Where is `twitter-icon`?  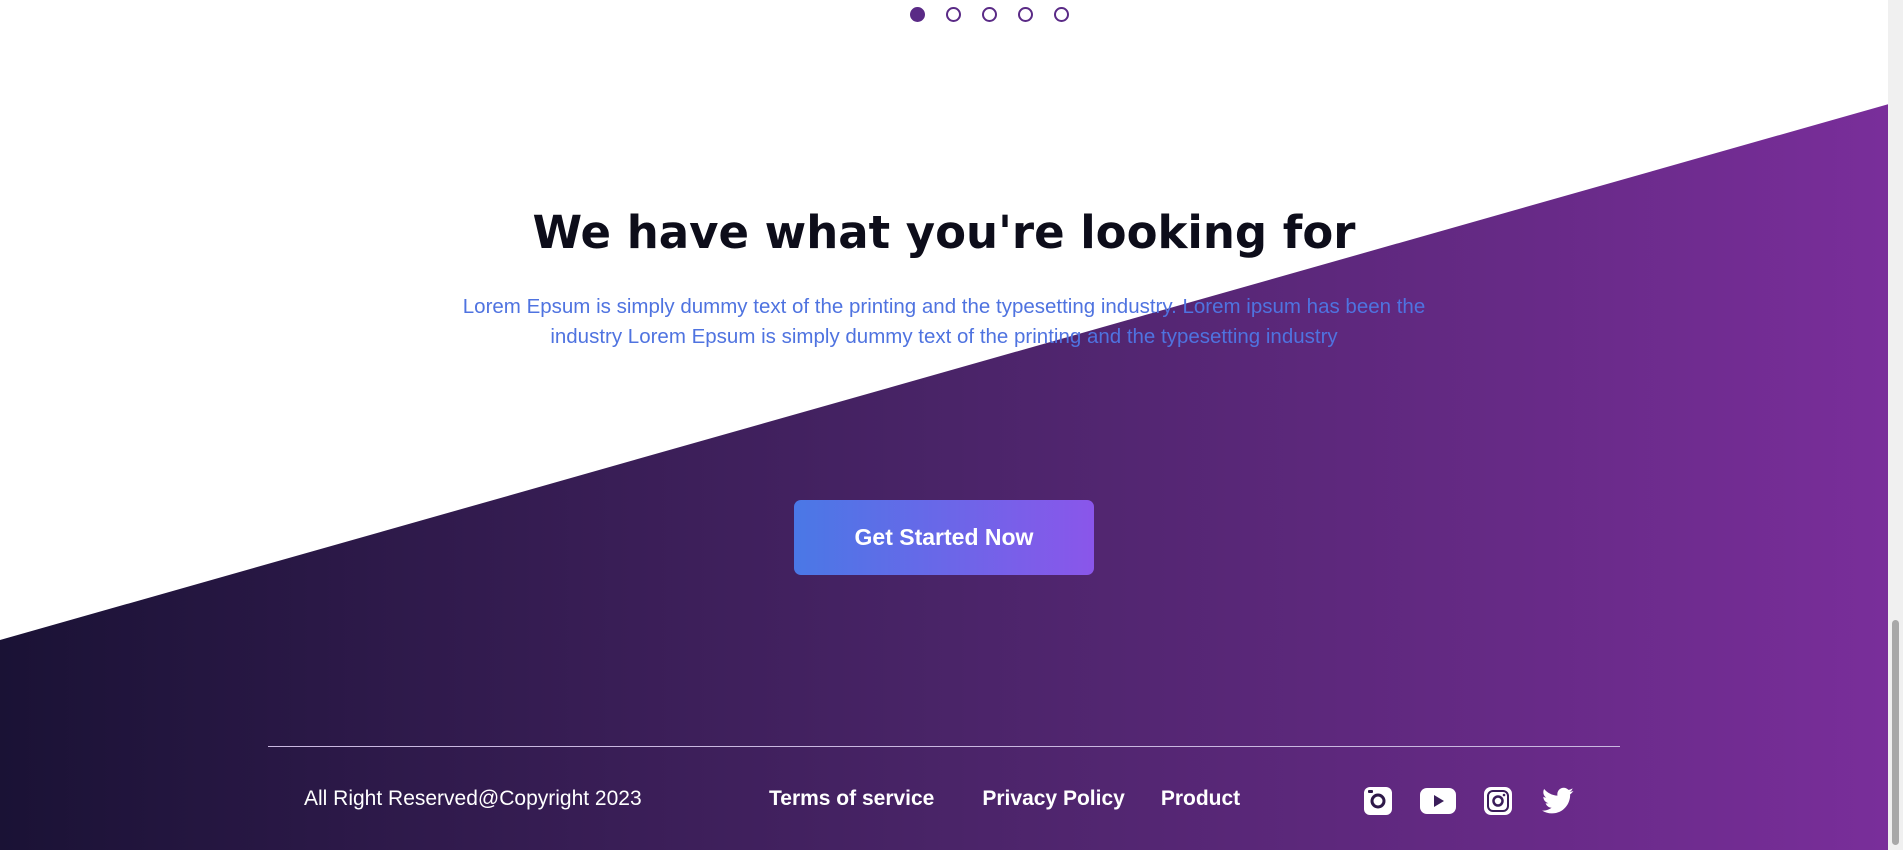
twitter-icon is located at coordinates (1558, 801).